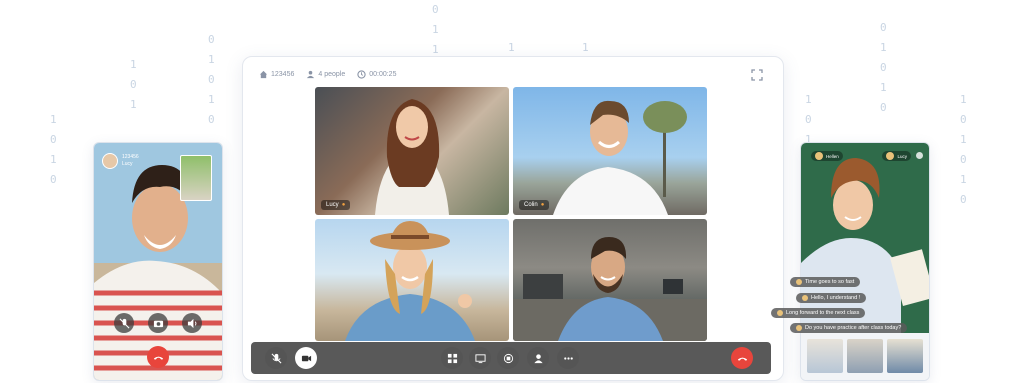  I want to click on chat-message: Hello, I understand !, so click(831, 298).